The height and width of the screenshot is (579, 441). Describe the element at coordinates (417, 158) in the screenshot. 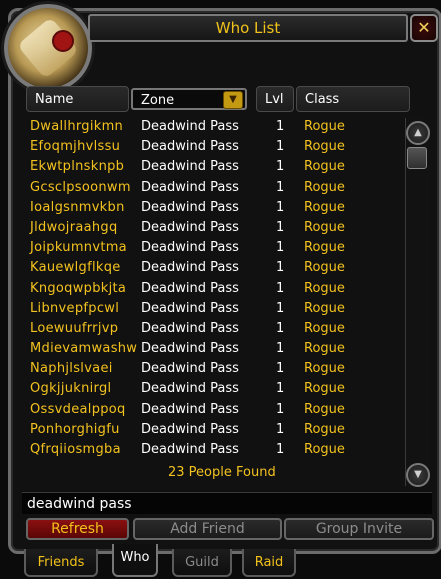

I see `scroll-thumb` at that location.